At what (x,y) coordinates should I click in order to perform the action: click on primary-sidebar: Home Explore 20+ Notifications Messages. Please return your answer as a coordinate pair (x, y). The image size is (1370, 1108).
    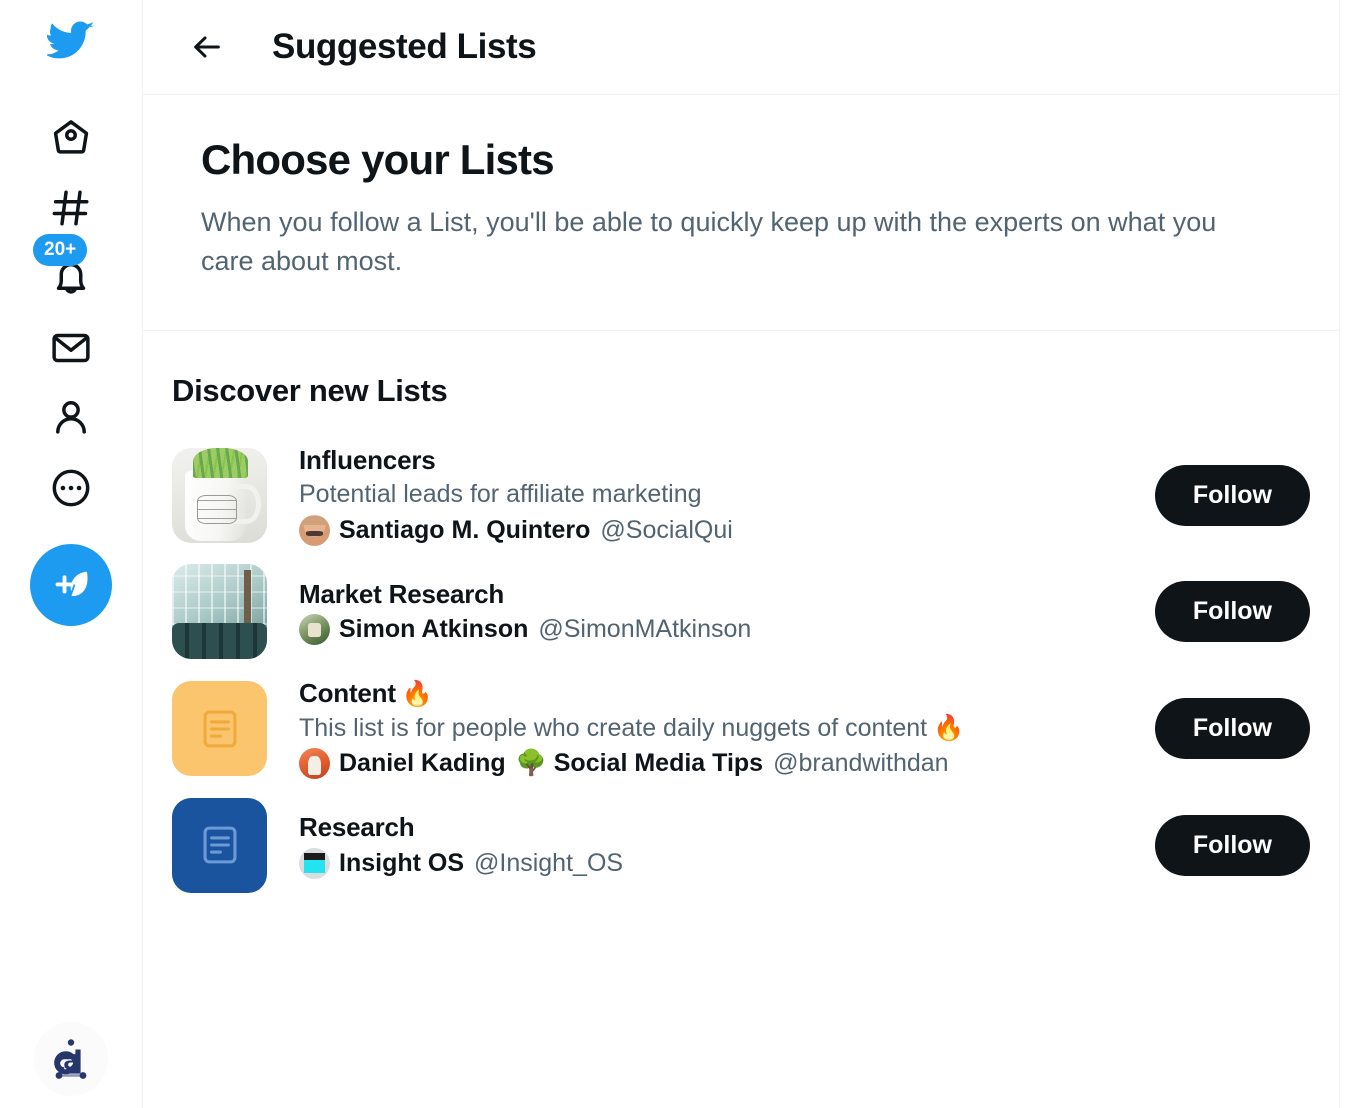
    Looking at the image, I should click on (71, 554).